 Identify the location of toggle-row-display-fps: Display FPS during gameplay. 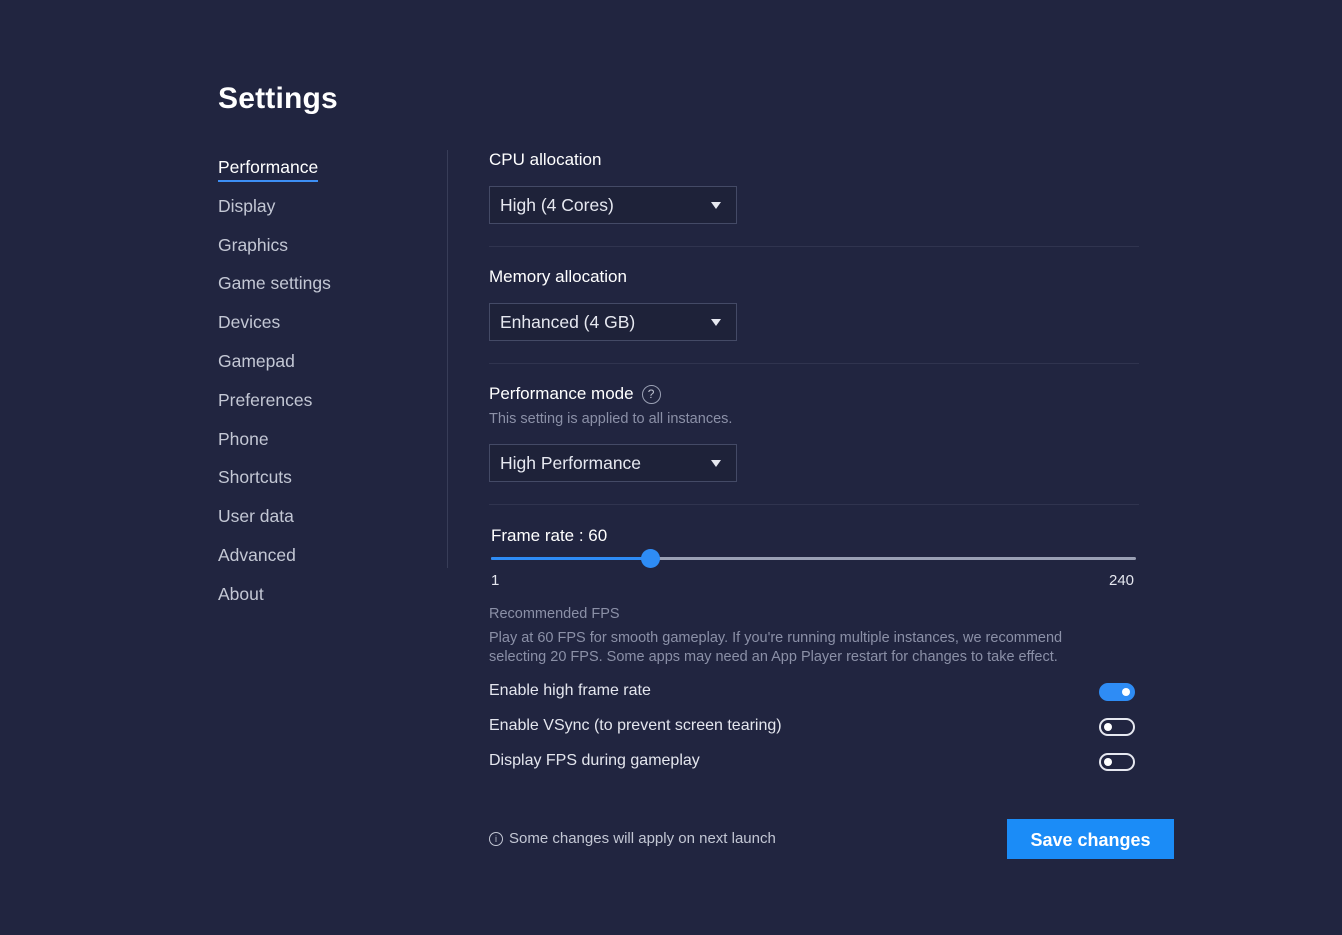
(812, 763).